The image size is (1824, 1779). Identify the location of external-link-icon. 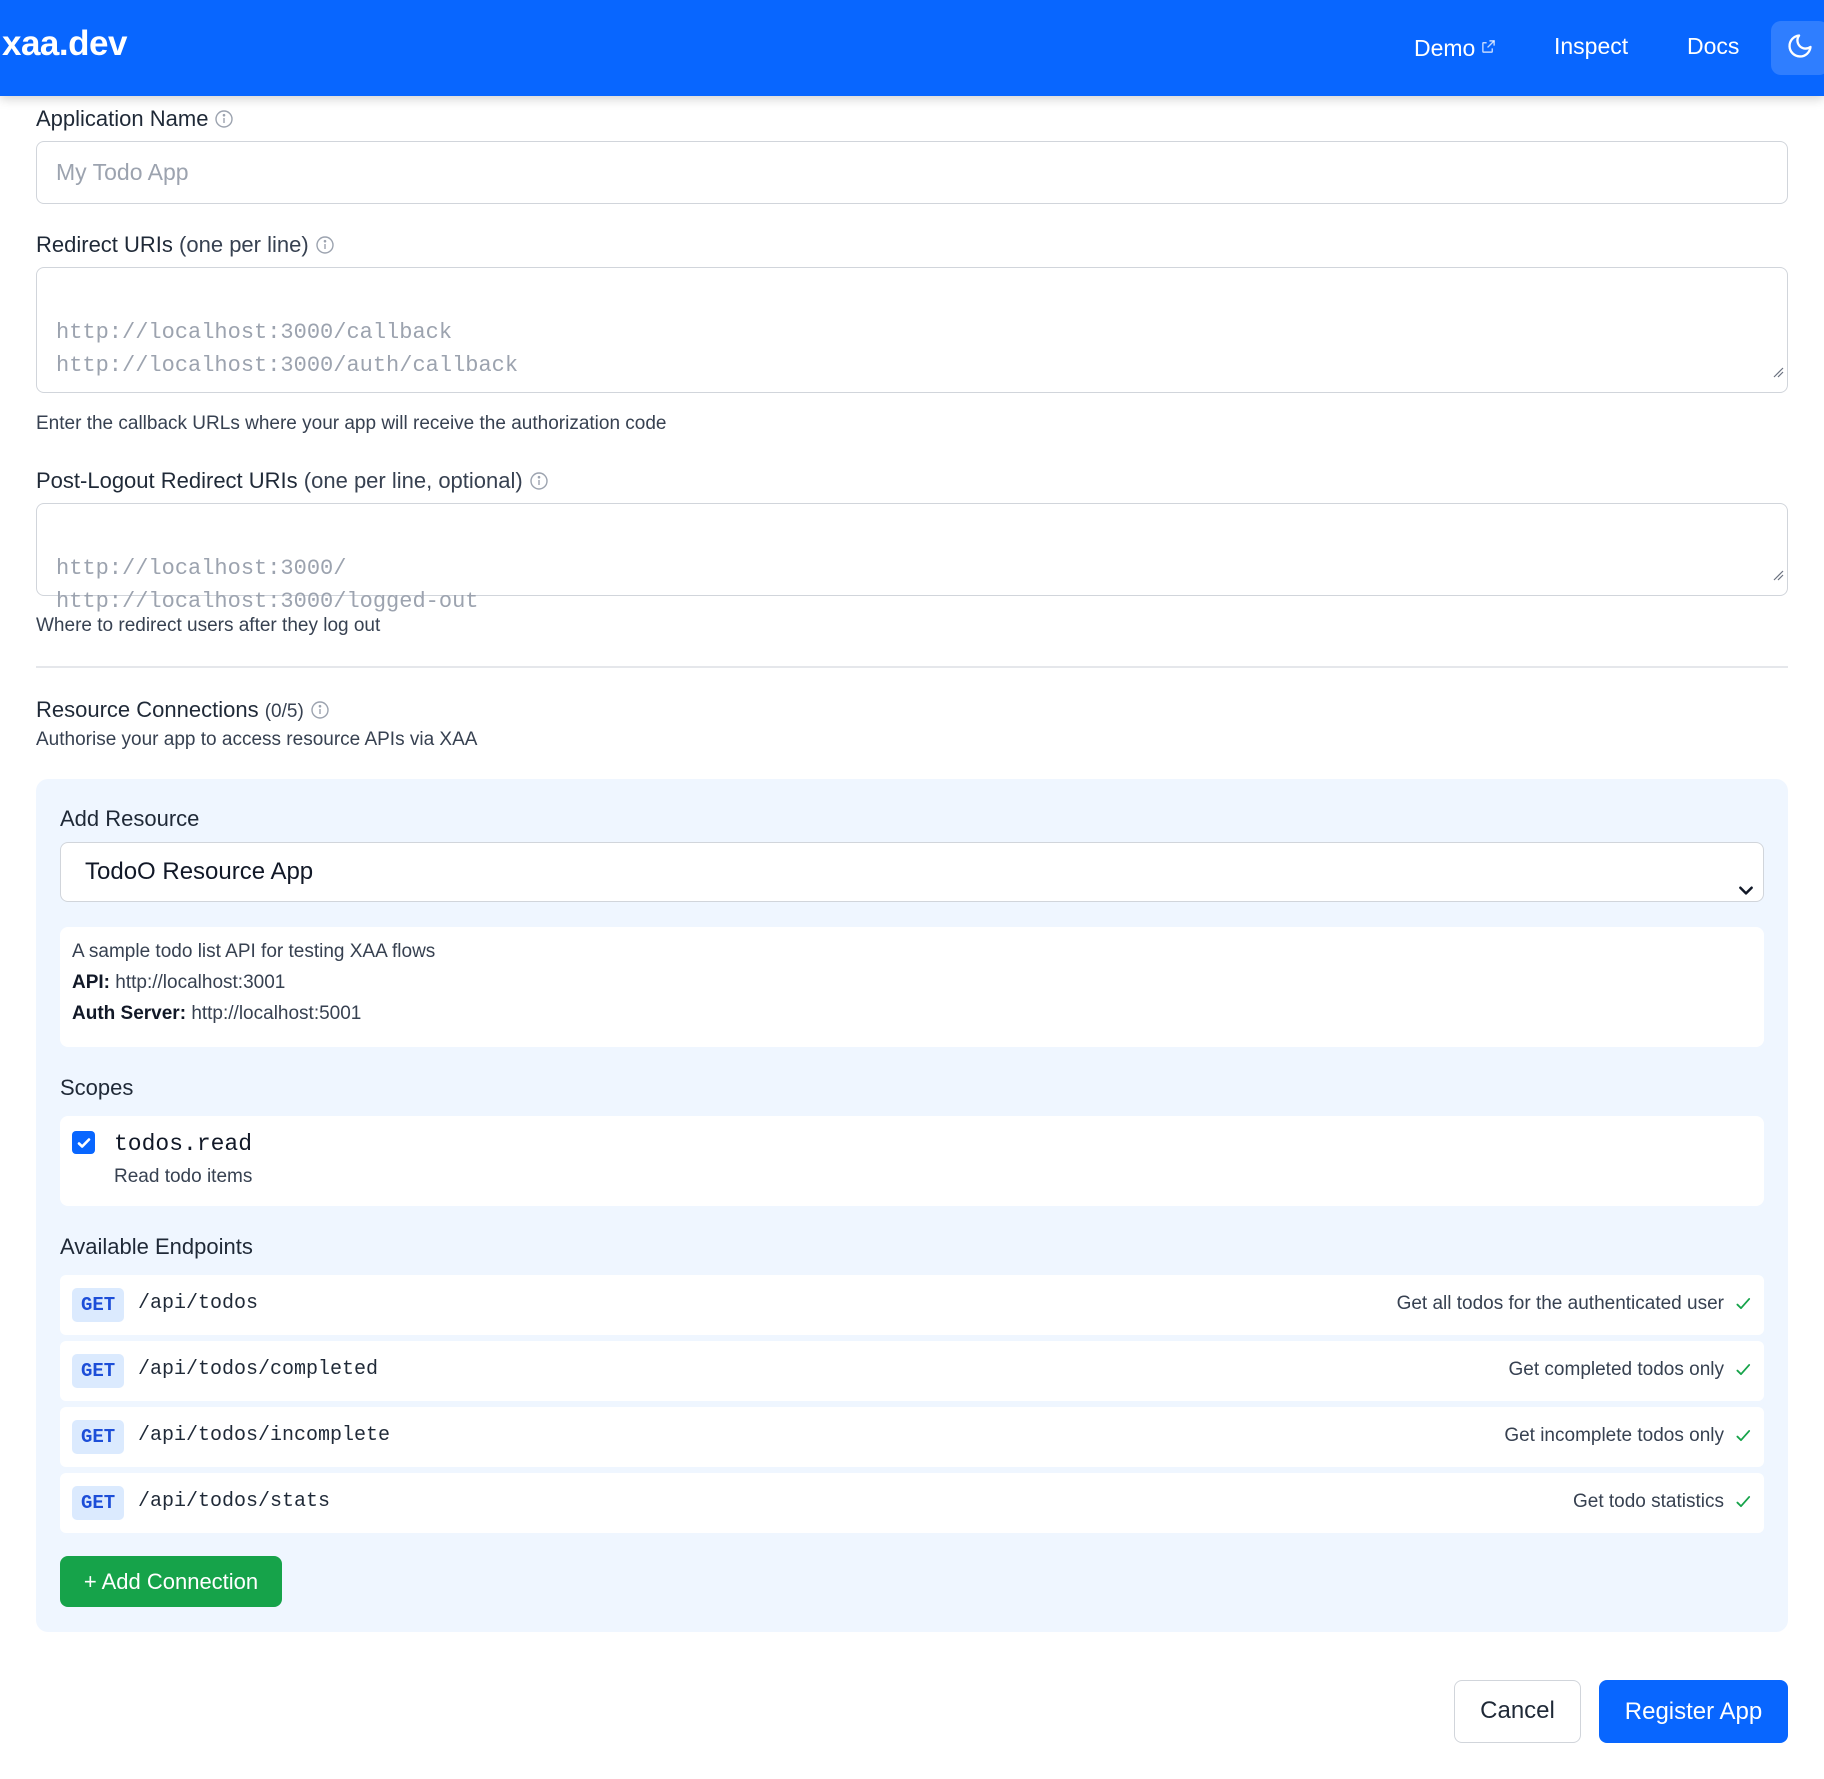
(1488, 46).